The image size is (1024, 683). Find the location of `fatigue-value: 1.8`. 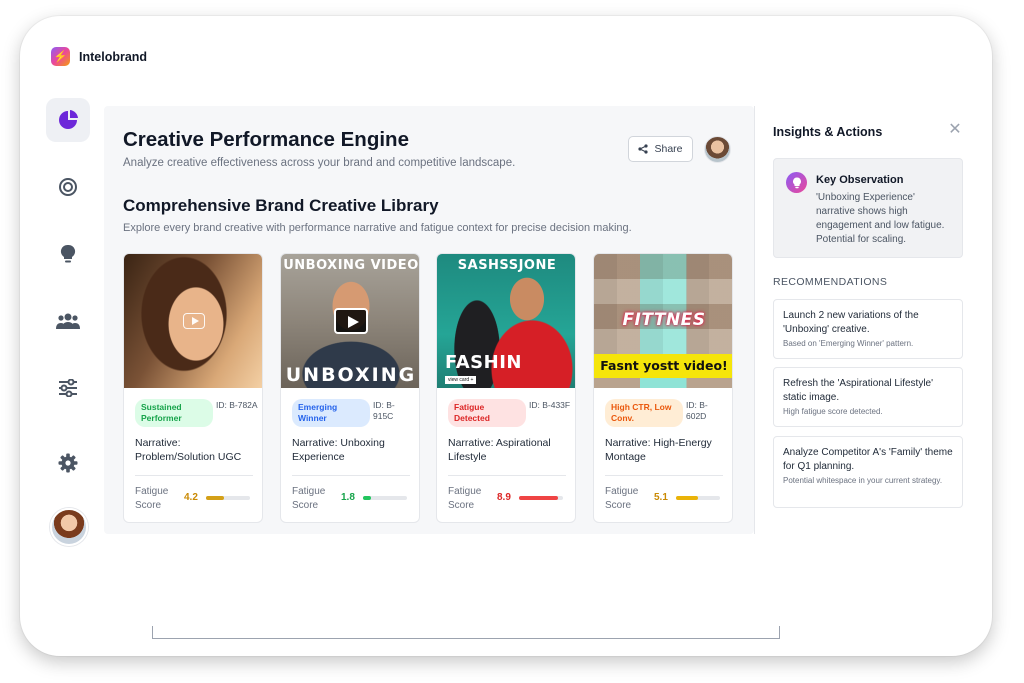

fatigue-value: 1.8 is located at coordinates (348, 497).